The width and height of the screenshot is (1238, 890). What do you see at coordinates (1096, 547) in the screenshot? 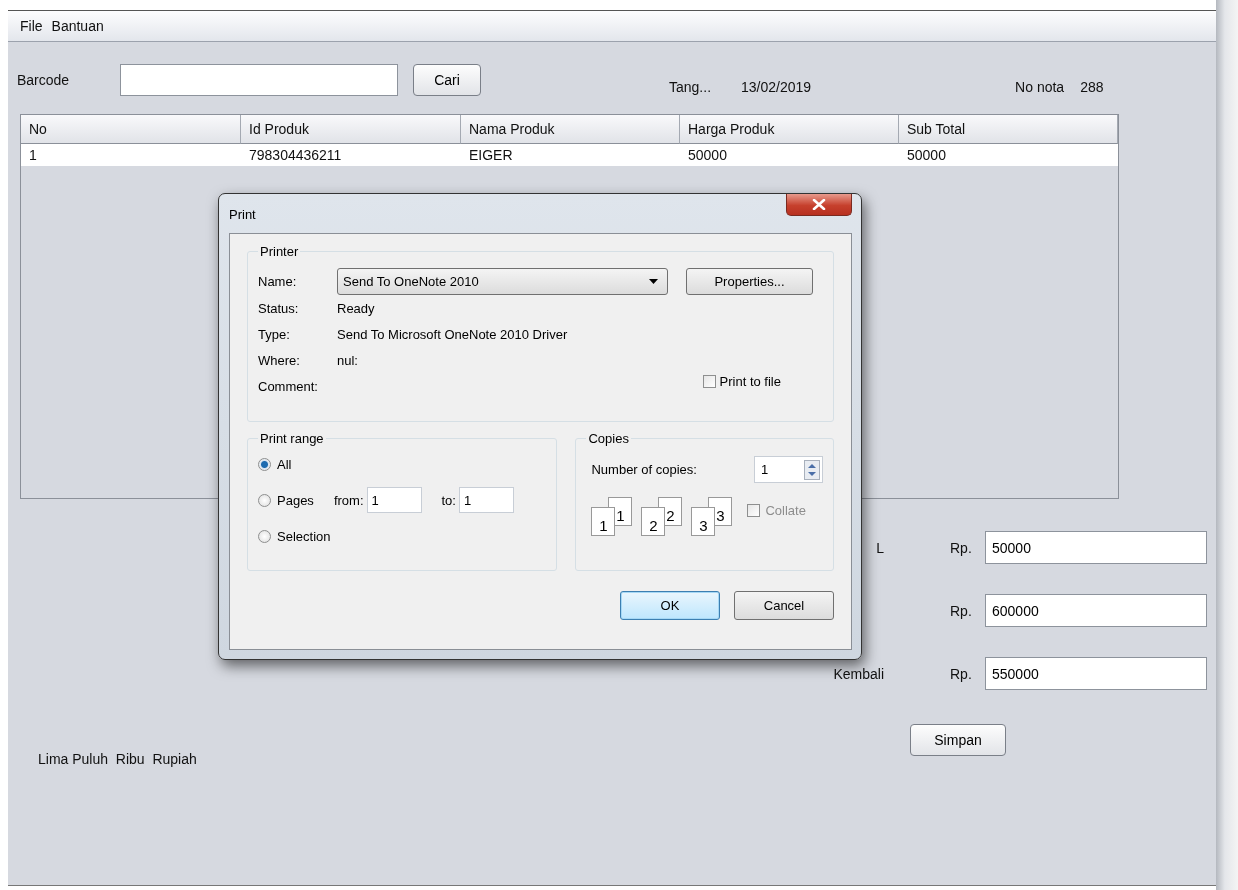
I see `amount-field: 50000` at bounding box center [1096, 547].